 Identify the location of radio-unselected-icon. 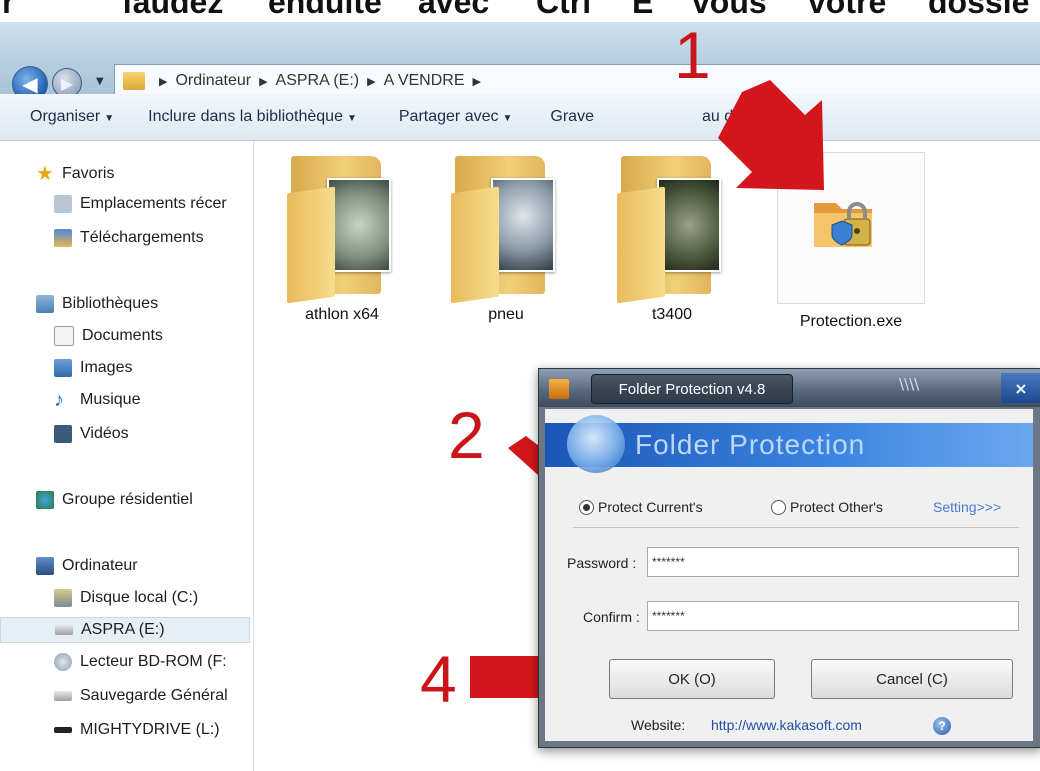
(778, 507).